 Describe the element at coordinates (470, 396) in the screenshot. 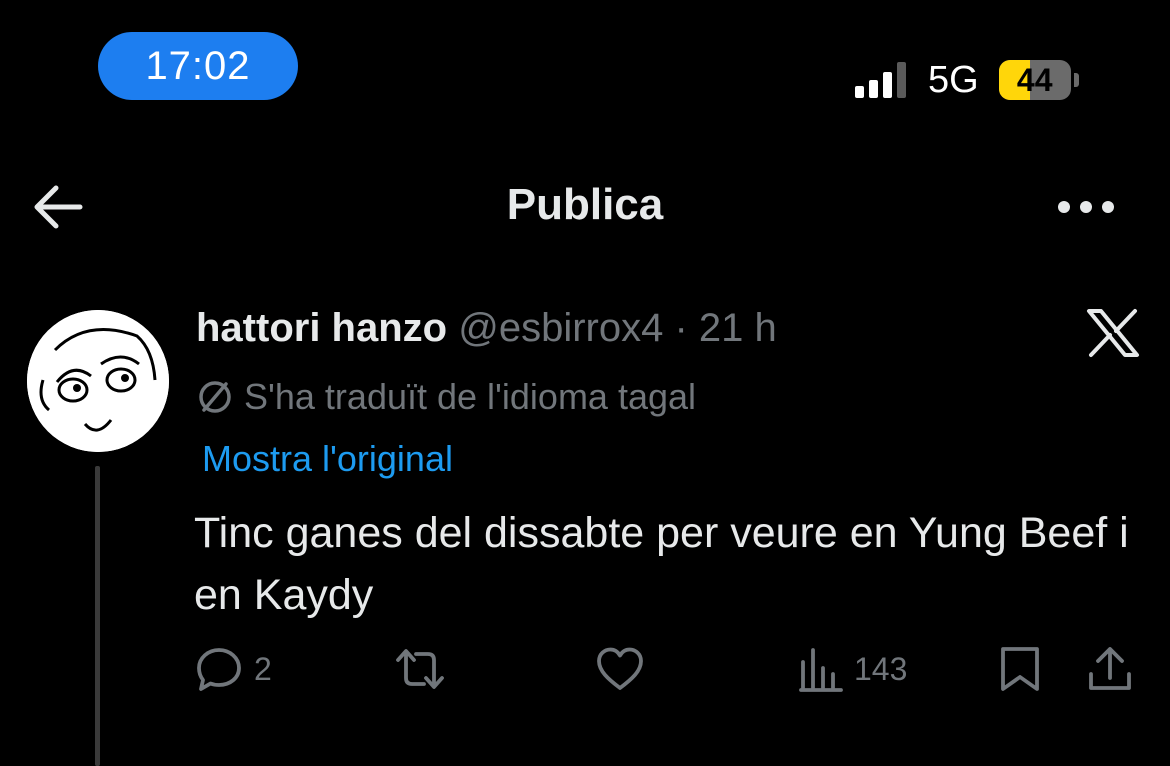

I see `translation-notice-text: S'ha traduït de l'idioma tagal` at that location.